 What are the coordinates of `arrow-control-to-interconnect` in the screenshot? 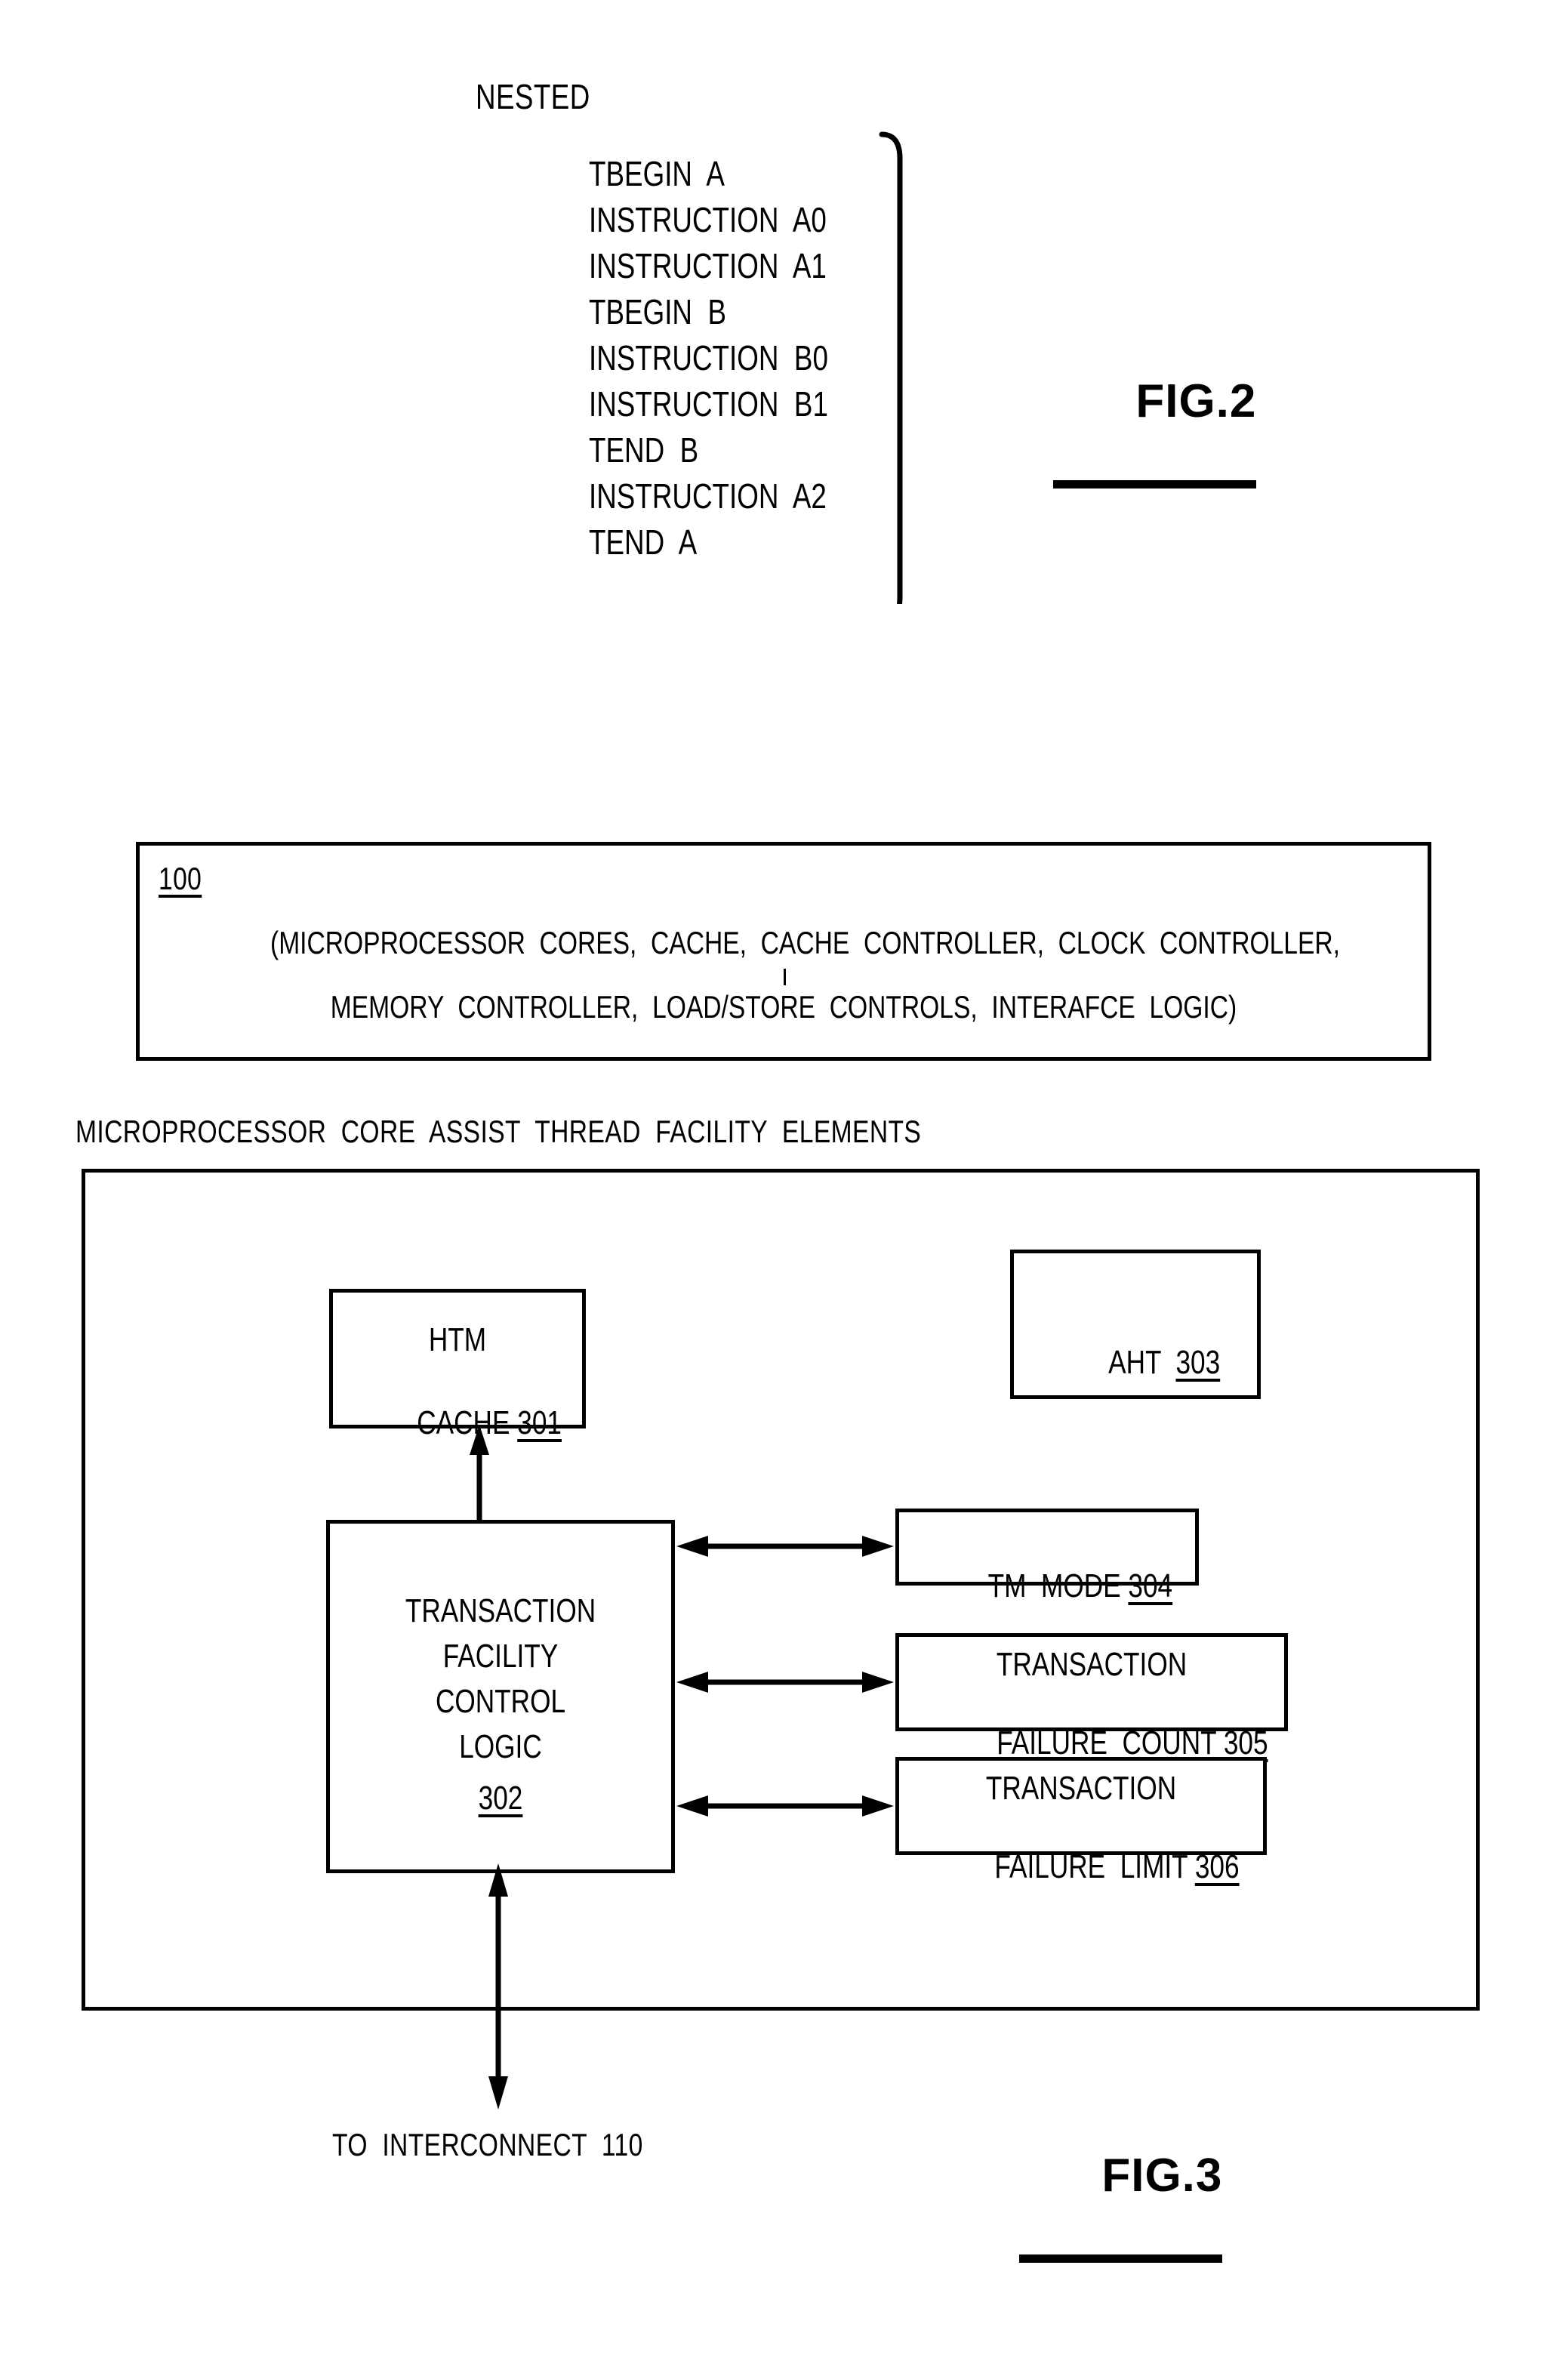 It's located at (498, 1987).